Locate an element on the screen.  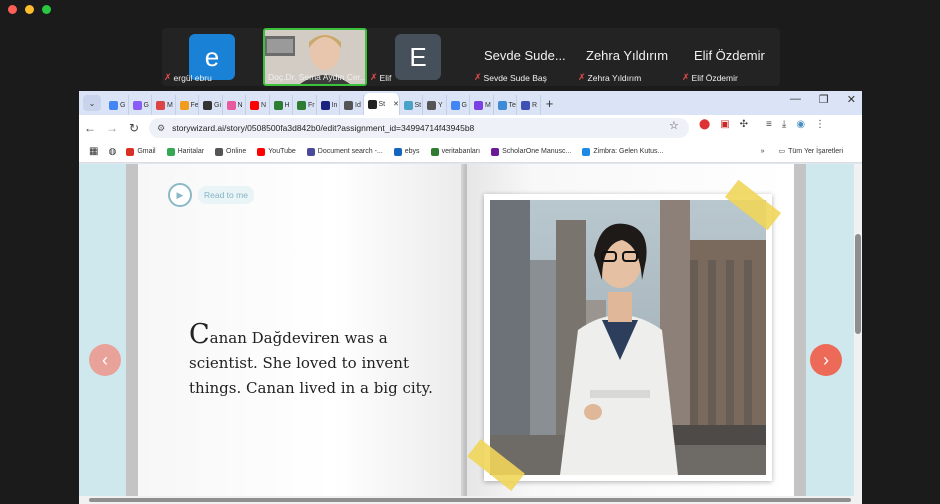
browser-tab: Fe is located at coordinates (187, 105).